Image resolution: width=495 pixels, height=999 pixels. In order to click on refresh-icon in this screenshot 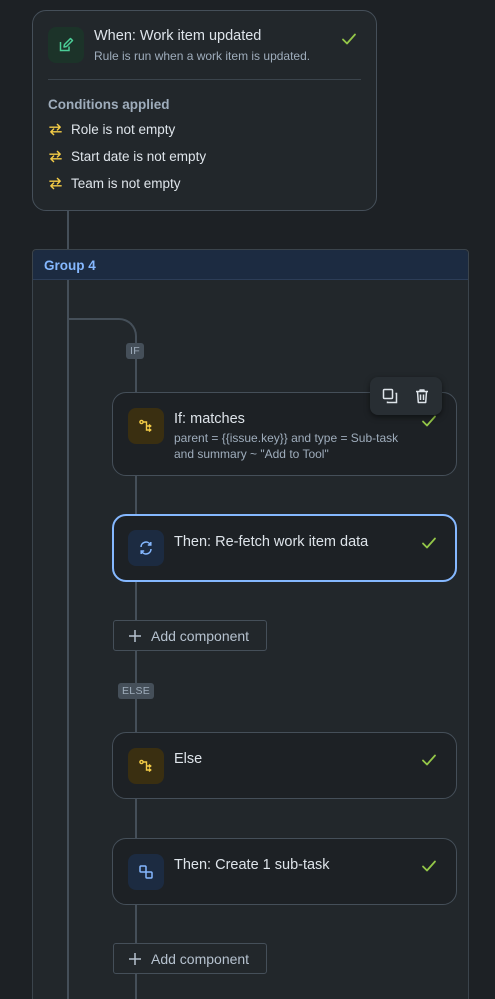, I will do `click(146, 548)`.